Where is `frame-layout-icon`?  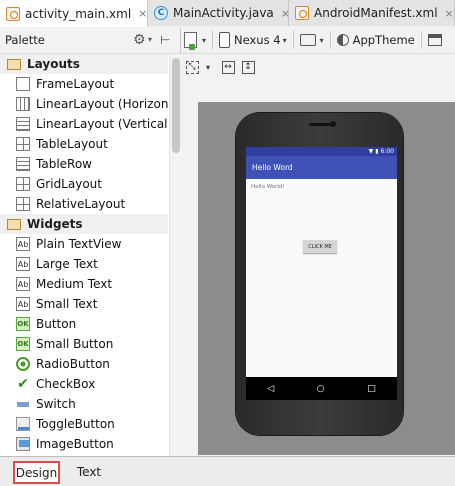
frame-layout-icon is located at coordinates (23, 84).